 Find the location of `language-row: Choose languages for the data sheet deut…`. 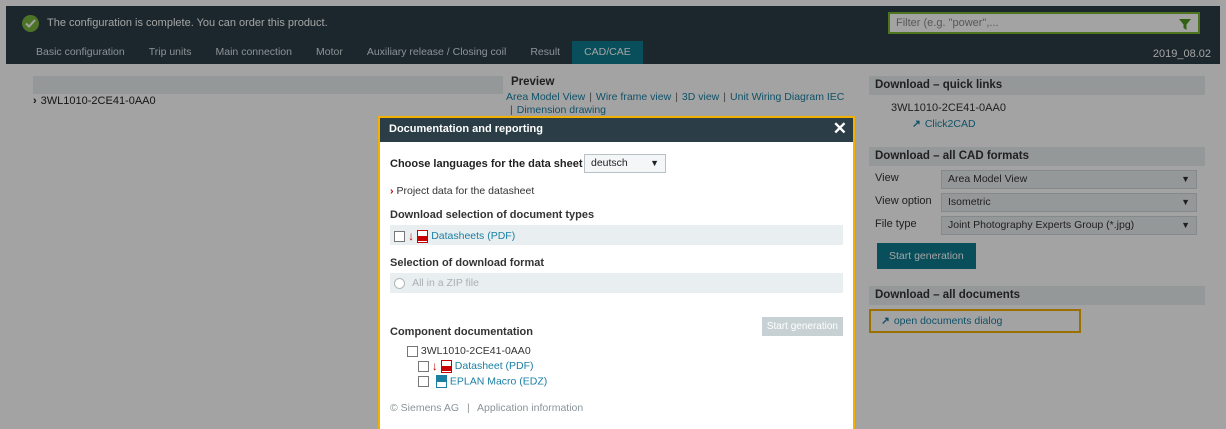

language-row: Choose languages for the data sheet deut… is located at coordinates (616, 165).